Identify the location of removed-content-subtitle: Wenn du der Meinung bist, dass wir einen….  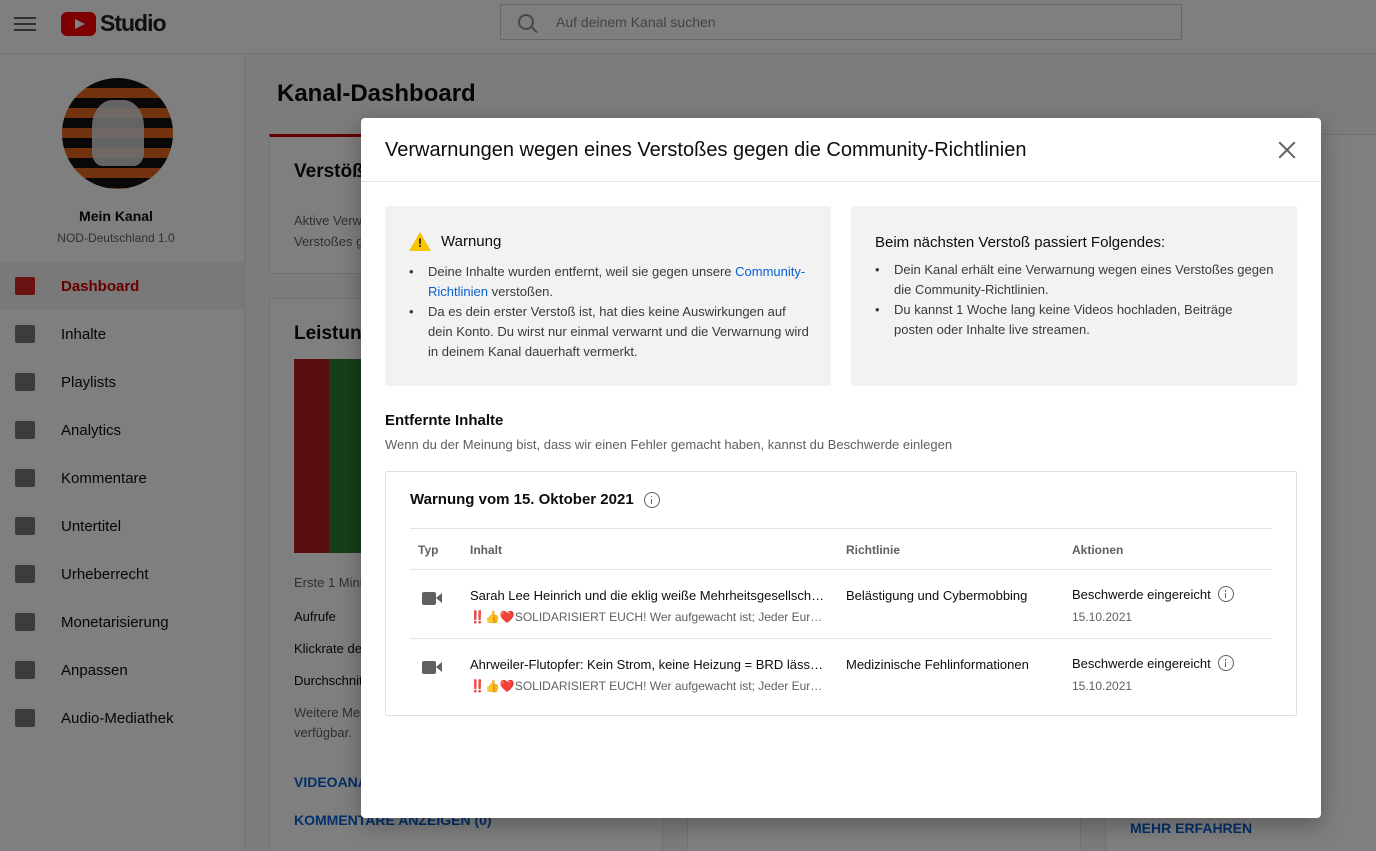
(669, 444).